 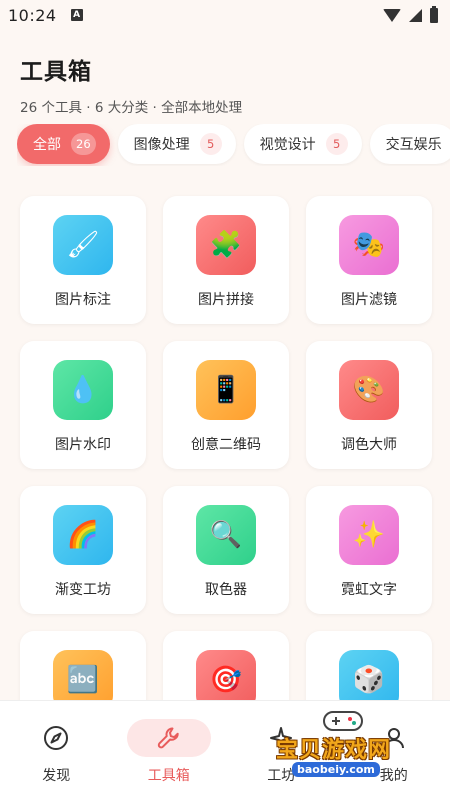 I want to click on phone-icon: 📱, so click(x=226, y=390).